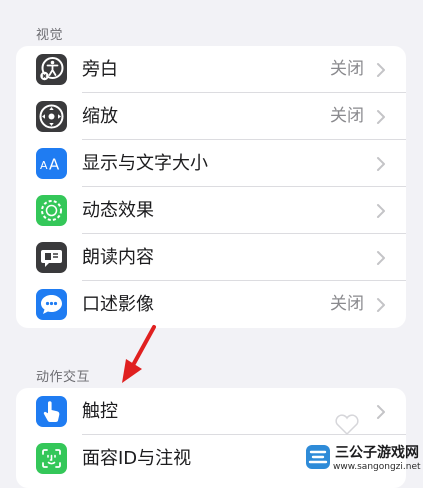 The width and height of the screenshot is (423, 488). I want to click on row-label: 触控, so click(100, 411).